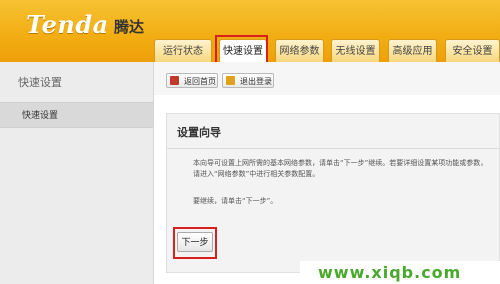  What do you see at coordinates (355, 50) in the screenshot?
I see `tab-wireless: 无线设置` at bounding box center [355, 50].